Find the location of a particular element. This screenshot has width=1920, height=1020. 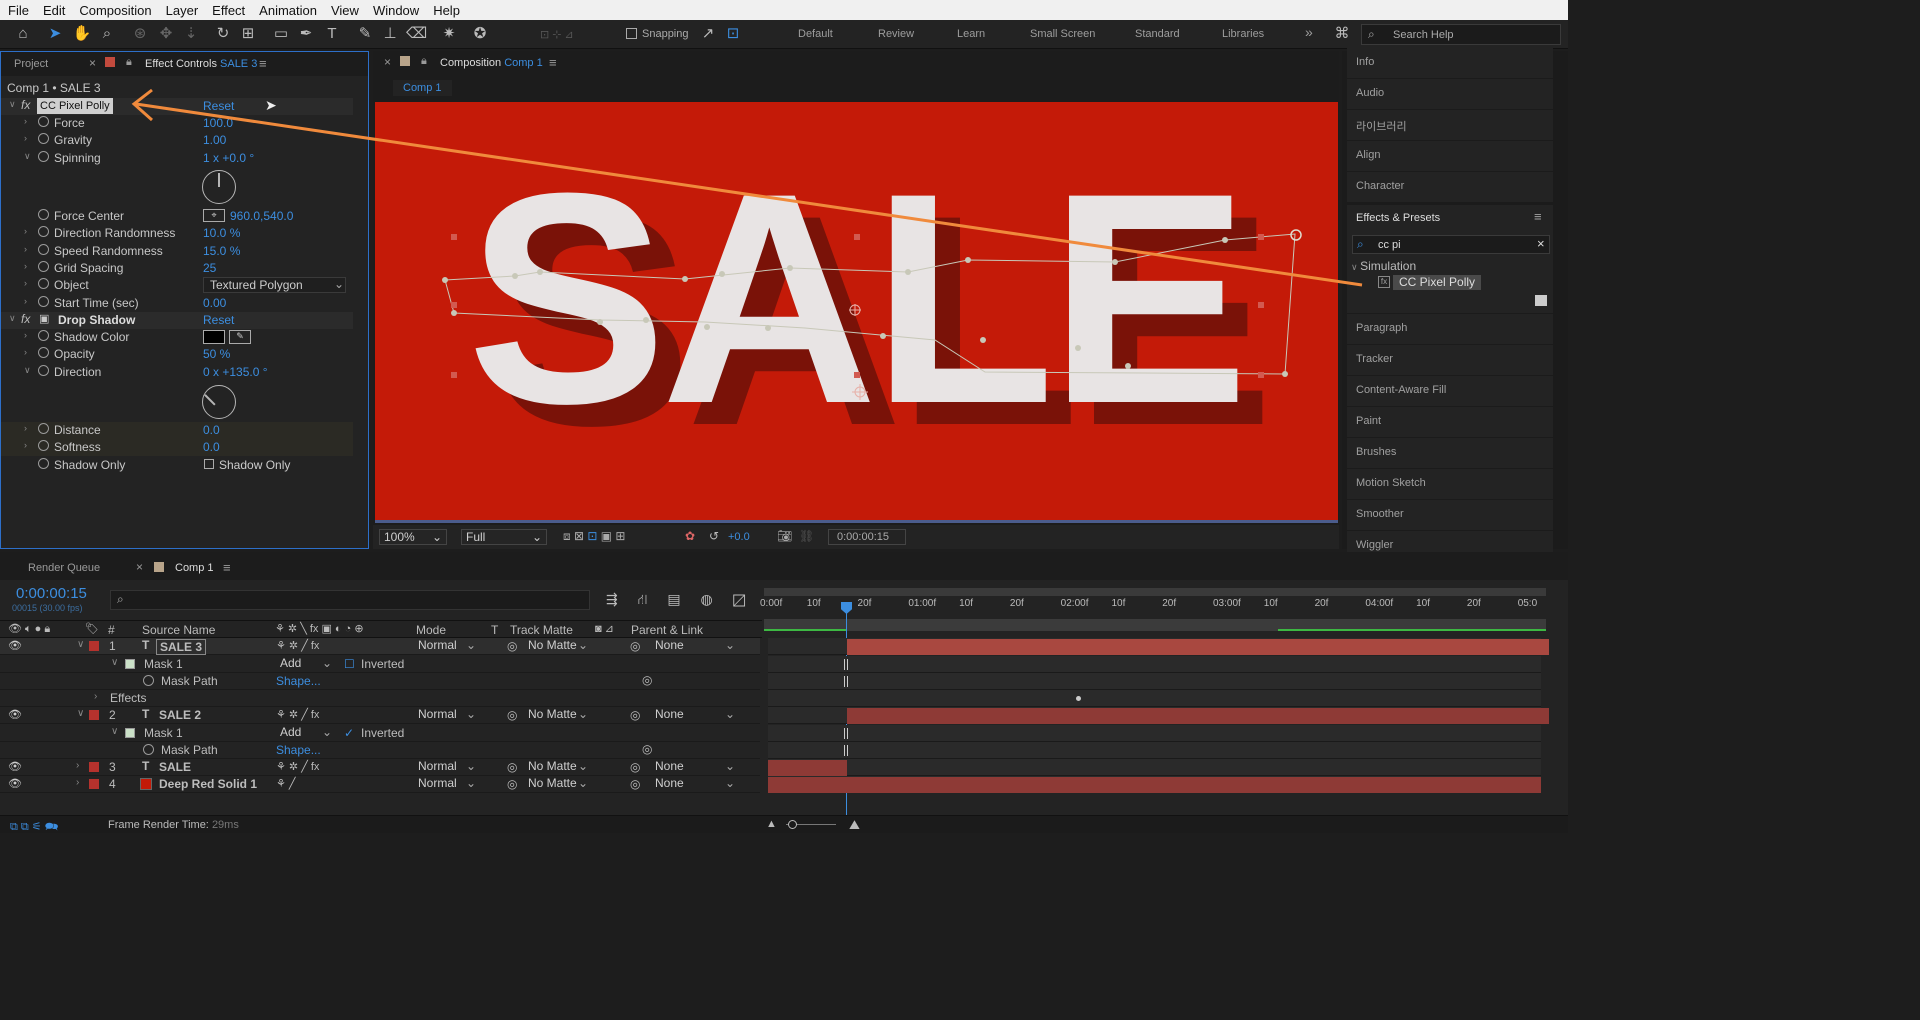

direction-dial is located at coordinates (219, 402).